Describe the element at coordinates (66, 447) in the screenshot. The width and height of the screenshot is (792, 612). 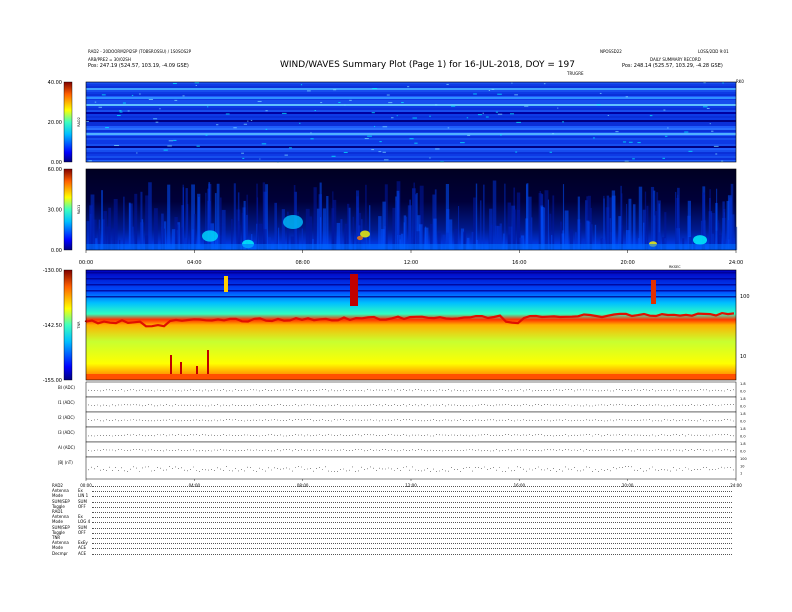
I see `trace-label: AI (ADC)` at that location.